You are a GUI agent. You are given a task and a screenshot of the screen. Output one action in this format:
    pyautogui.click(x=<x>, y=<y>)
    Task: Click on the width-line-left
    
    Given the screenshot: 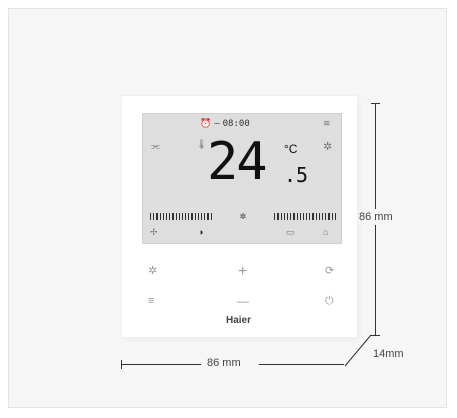 What is the action you would take?
    pyautogui.click(x=161, y=364)
    